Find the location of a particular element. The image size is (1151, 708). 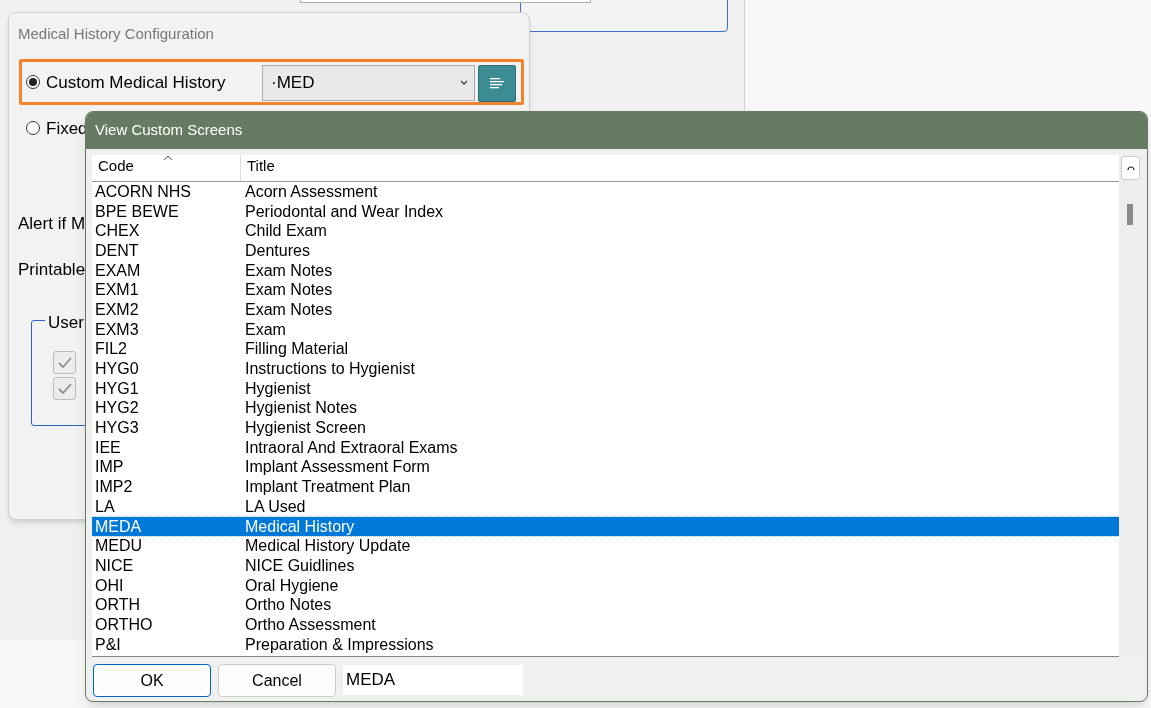

code-text: HYG2 is located at coordinates (117, 408).